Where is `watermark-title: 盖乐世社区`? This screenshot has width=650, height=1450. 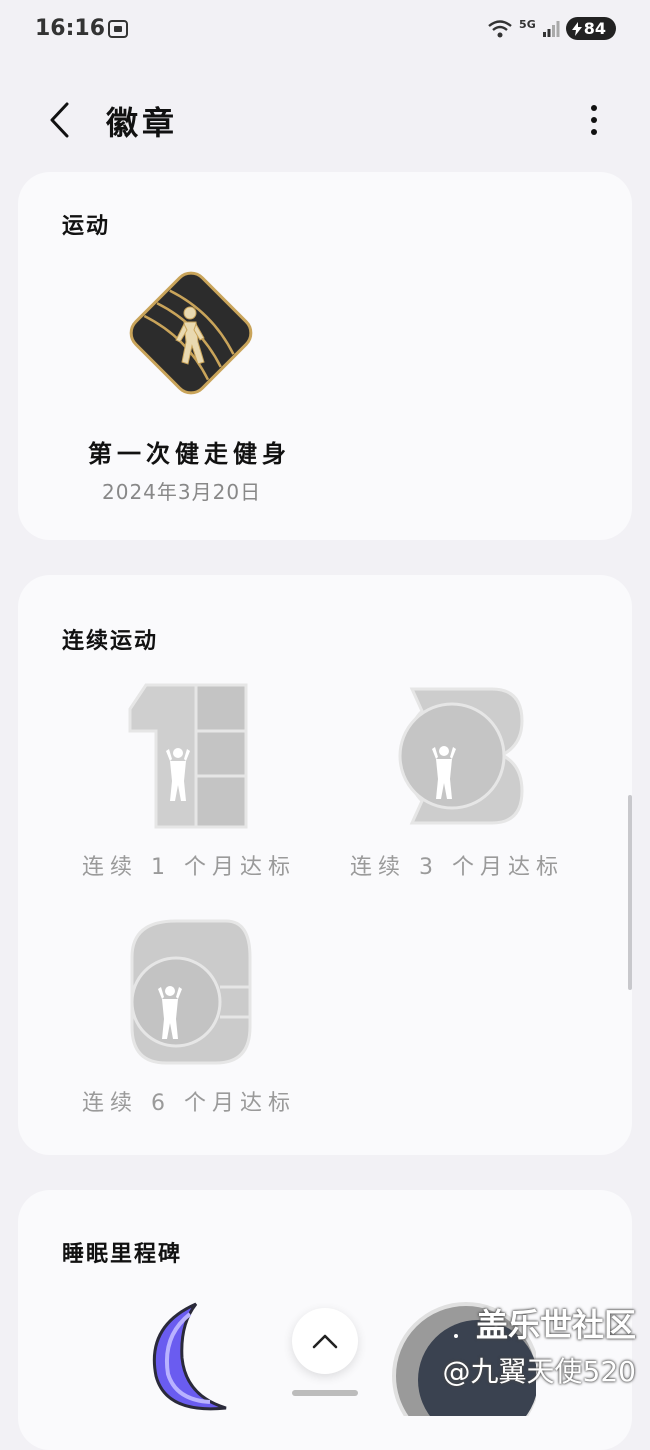
watermark-title: 盖乐世社区 is located at coordinates (555, 1325).